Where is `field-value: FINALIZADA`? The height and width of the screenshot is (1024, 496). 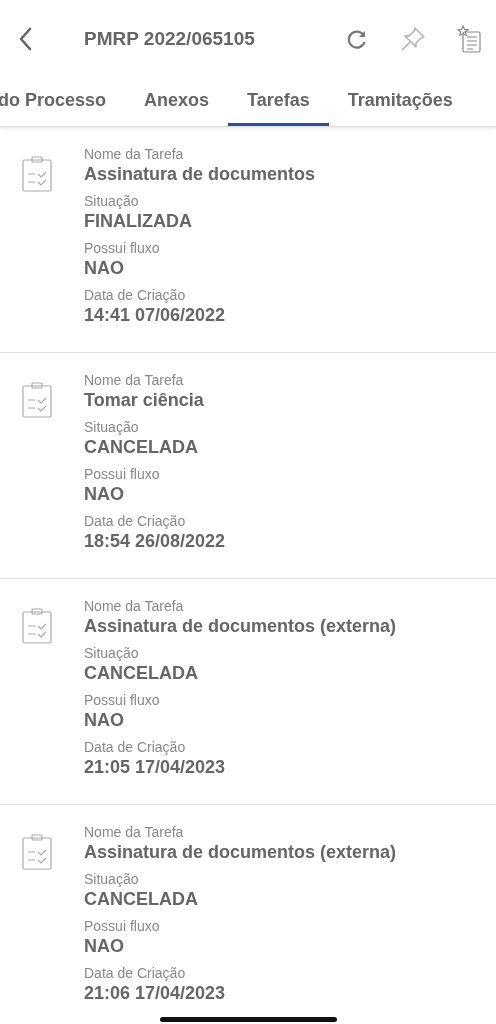 field-value: FINALIZADA is located at coordinates (138, 221).